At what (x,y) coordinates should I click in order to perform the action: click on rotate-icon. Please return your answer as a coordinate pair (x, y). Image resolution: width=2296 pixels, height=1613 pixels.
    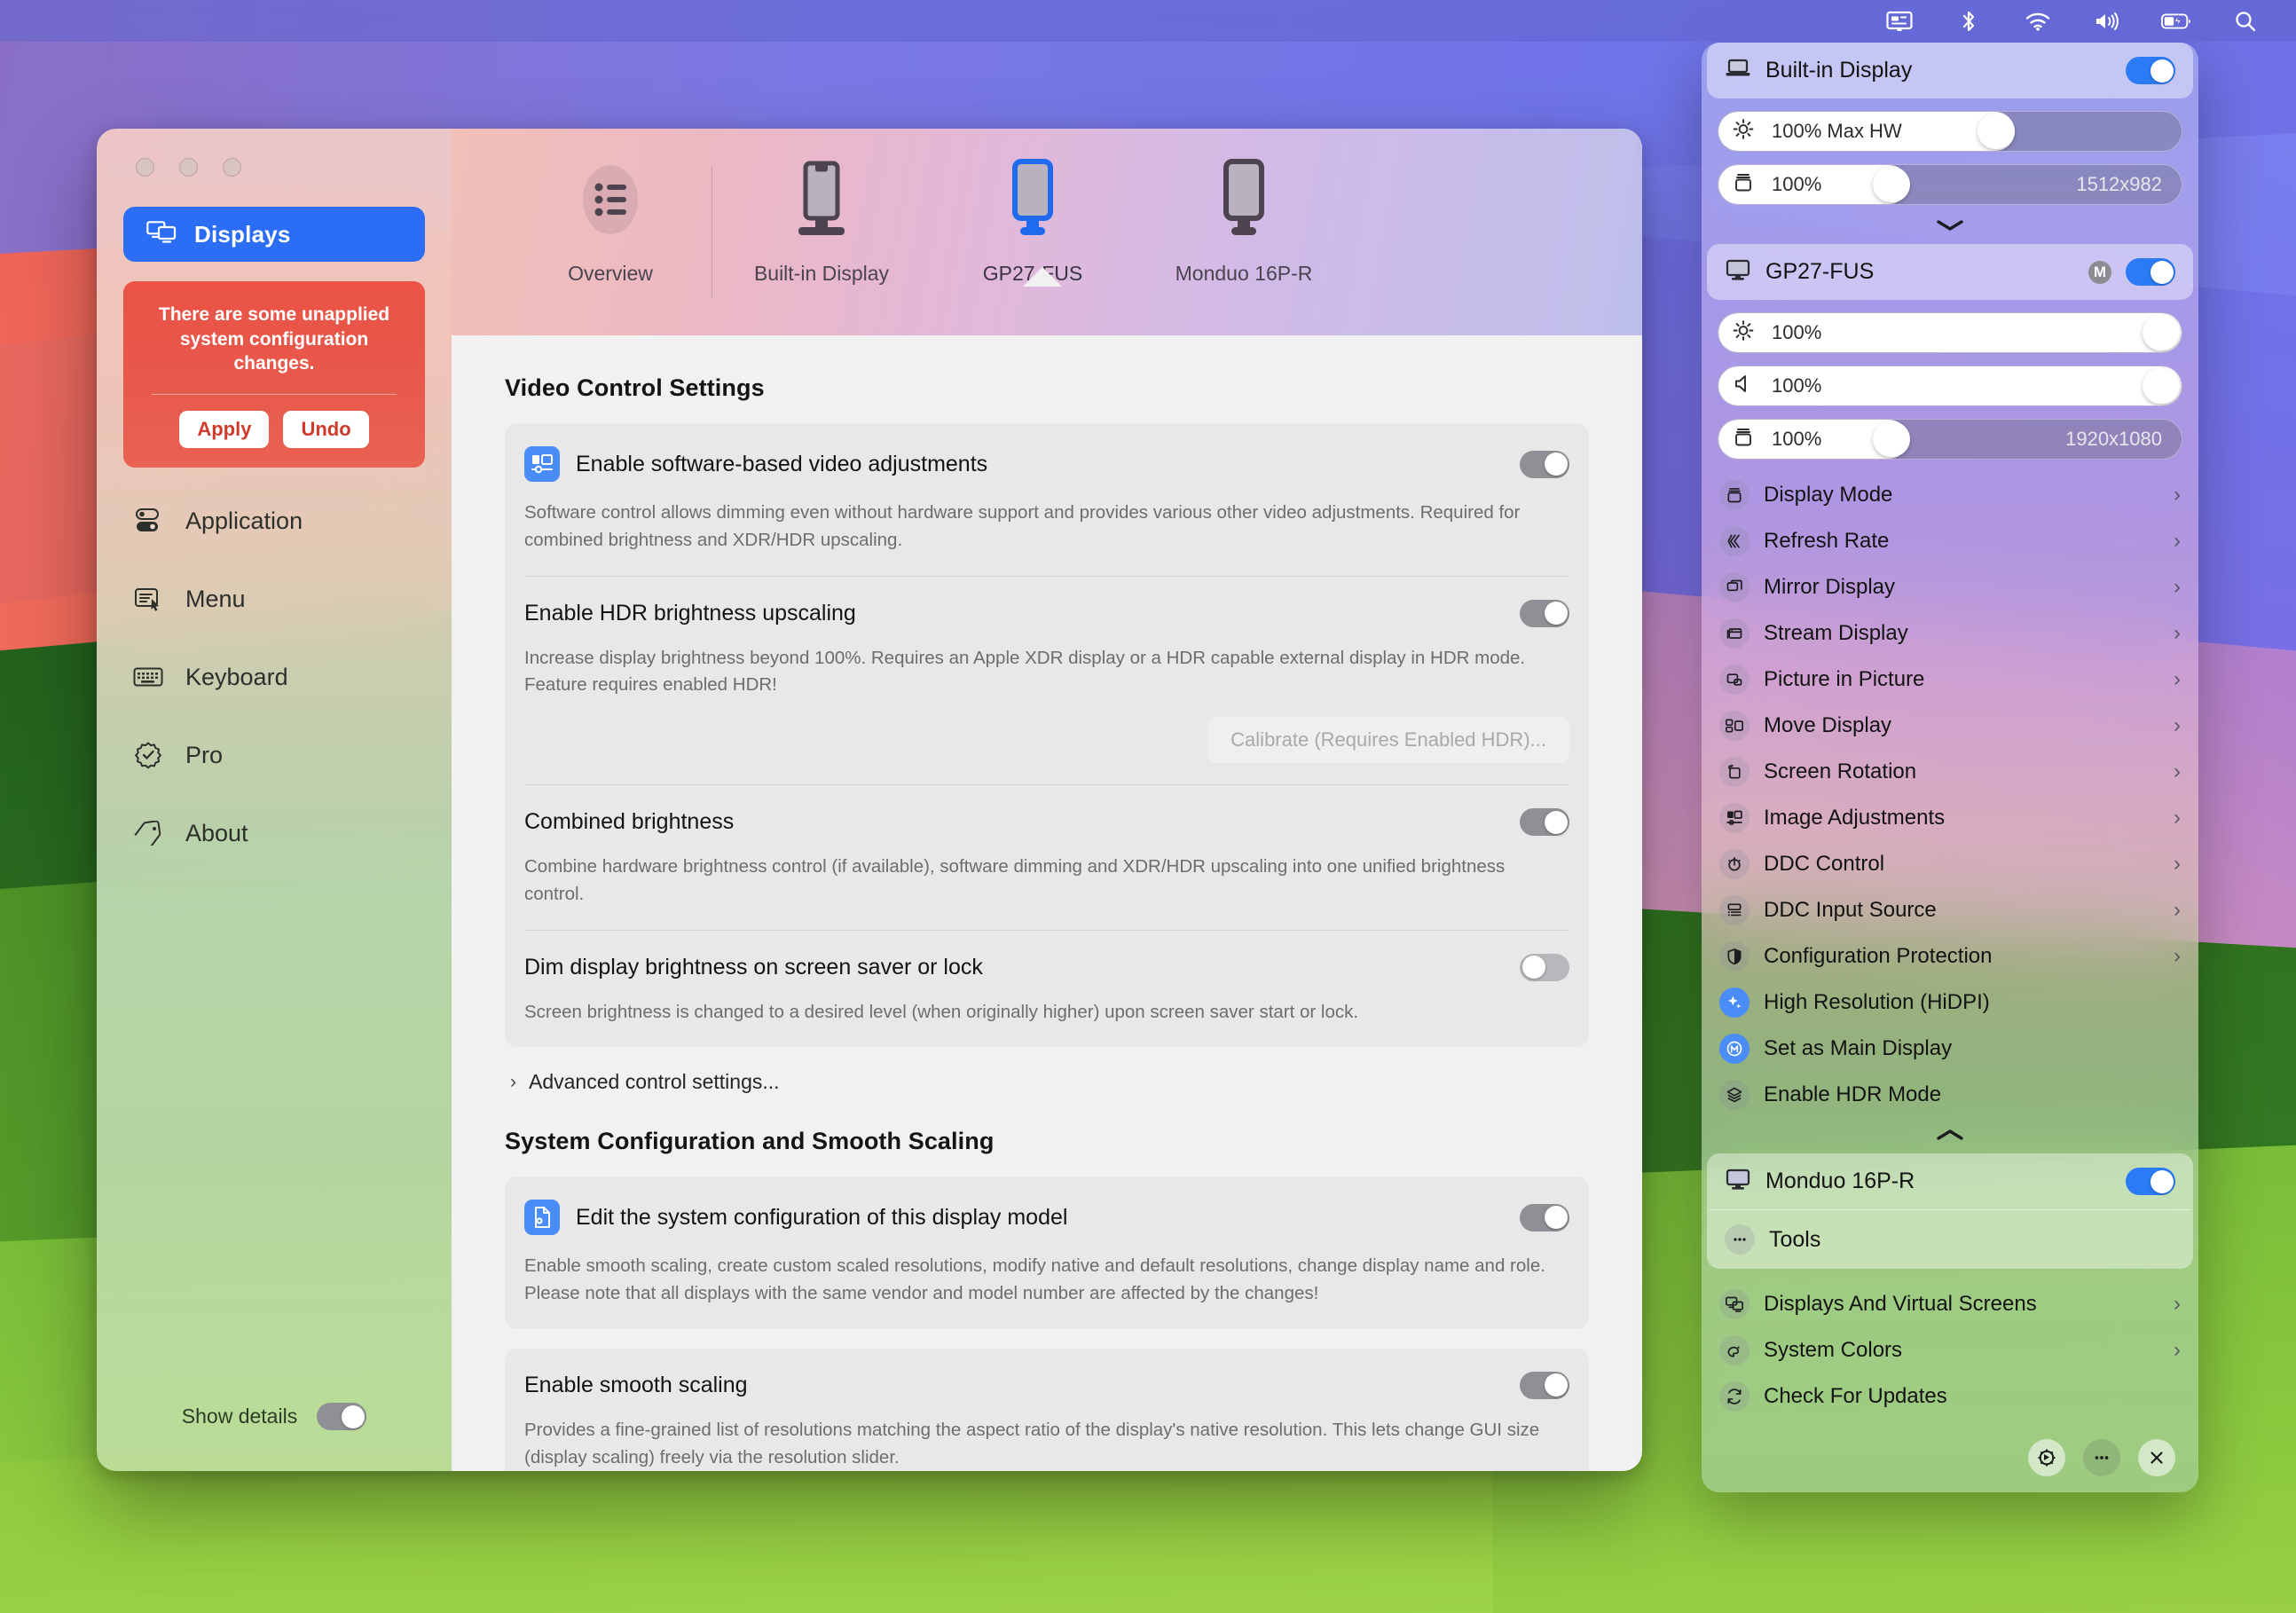
    Looking at the image, I should click on (1734, 772).